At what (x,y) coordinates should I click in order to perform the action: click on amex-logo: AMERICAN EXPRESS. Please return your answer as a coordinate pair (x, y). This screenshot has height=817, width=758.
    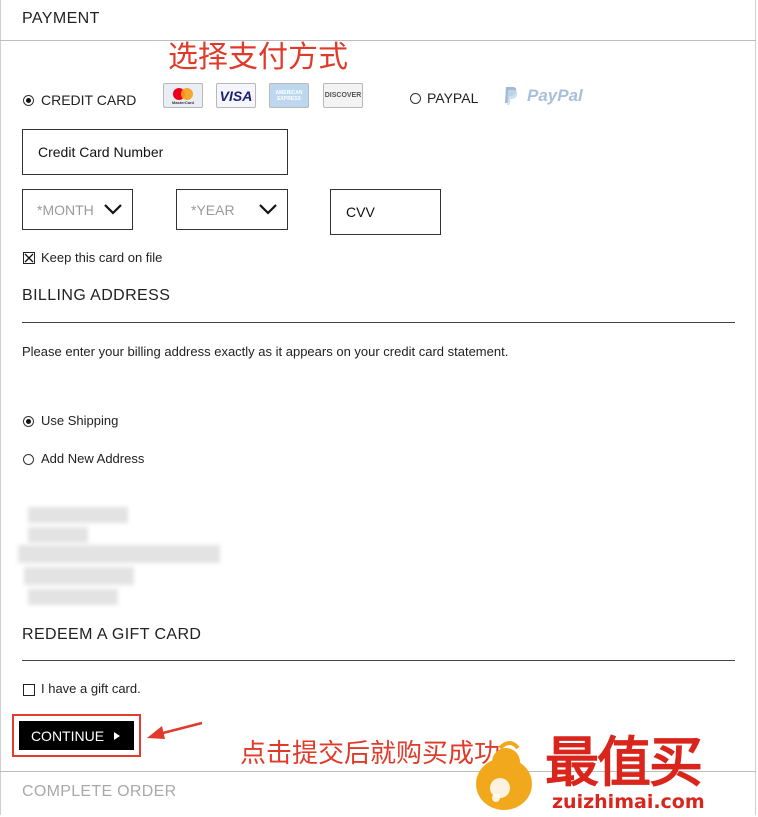
    Looking at the image, I should click on (289, 95).